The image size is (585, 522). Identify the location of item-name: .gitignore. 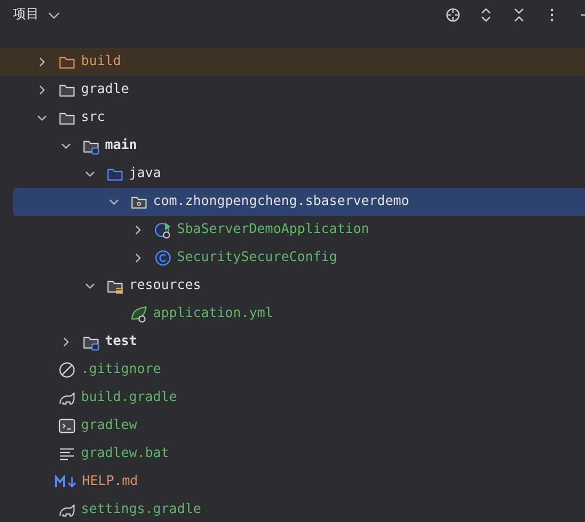
(121, 370).